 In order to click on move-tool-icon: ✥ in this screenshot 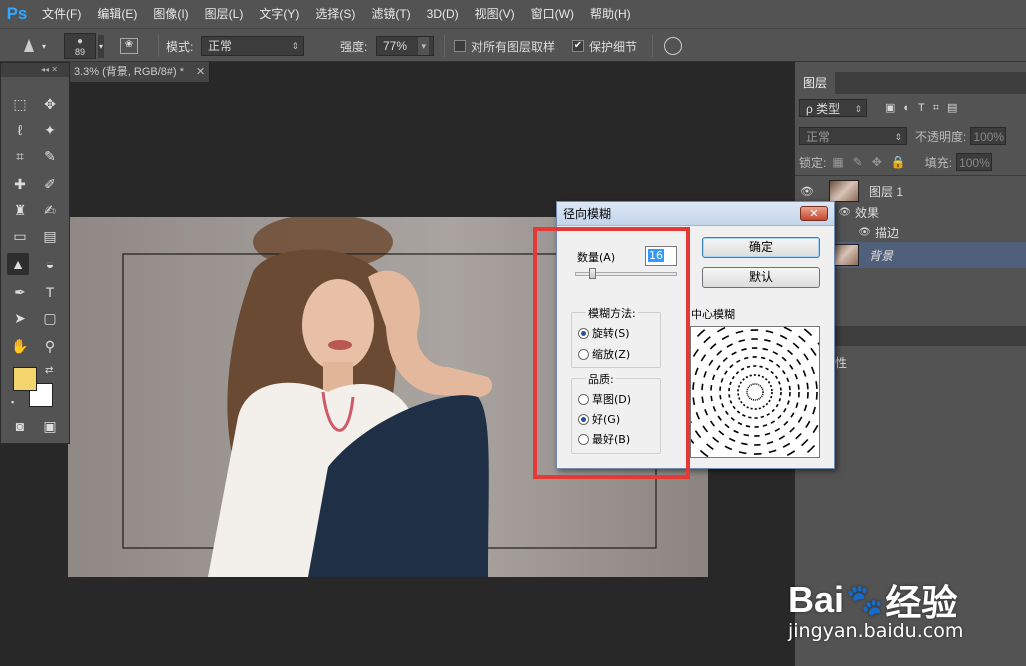, I will do `click(50, 104)`.